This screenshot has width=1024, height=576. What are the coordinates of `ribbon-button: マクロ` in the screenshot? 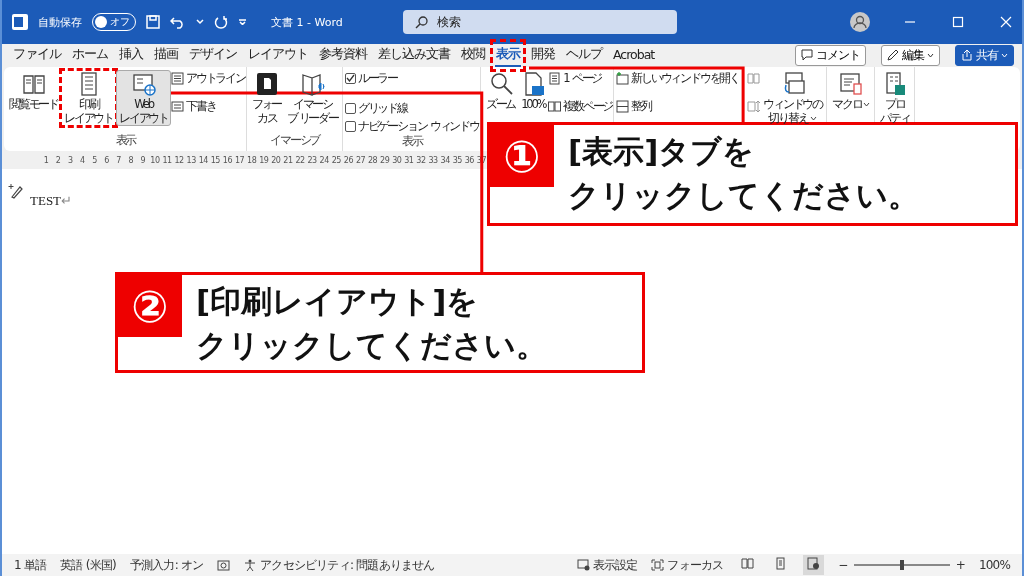 It's located at (851, 91).